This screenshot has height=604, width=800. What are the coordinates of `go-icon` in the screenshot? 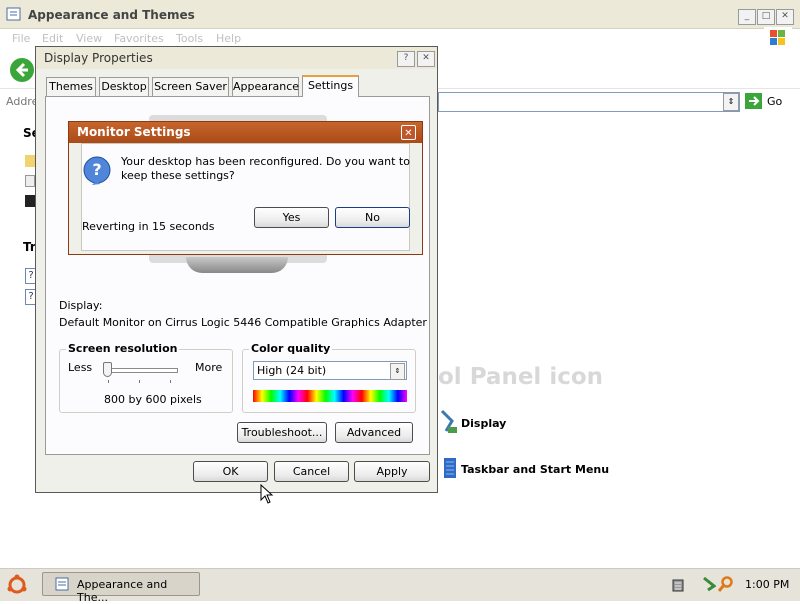 It's located at (753, 101).